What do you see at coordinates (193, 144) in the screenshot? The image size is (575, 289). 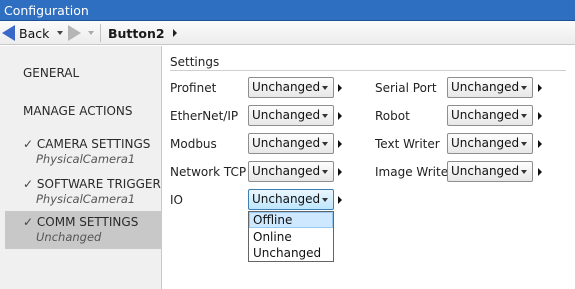 I see `modbus-label: Modbus` at bounding box center [193, 144].